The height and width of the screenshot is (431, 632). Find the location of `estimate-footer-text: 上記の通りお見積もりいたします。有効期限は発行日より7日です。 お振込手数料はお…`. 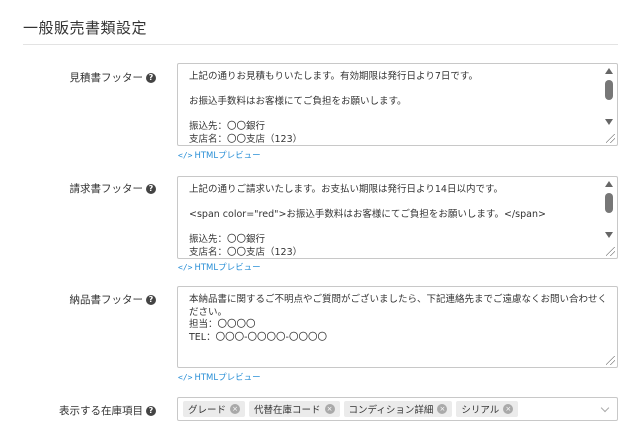

estimate-footer-text: 上記の通りお見積もりいたします。有効期限は発行日より7日です。 お振込手数料はお… is located at coordinates (392, 108).